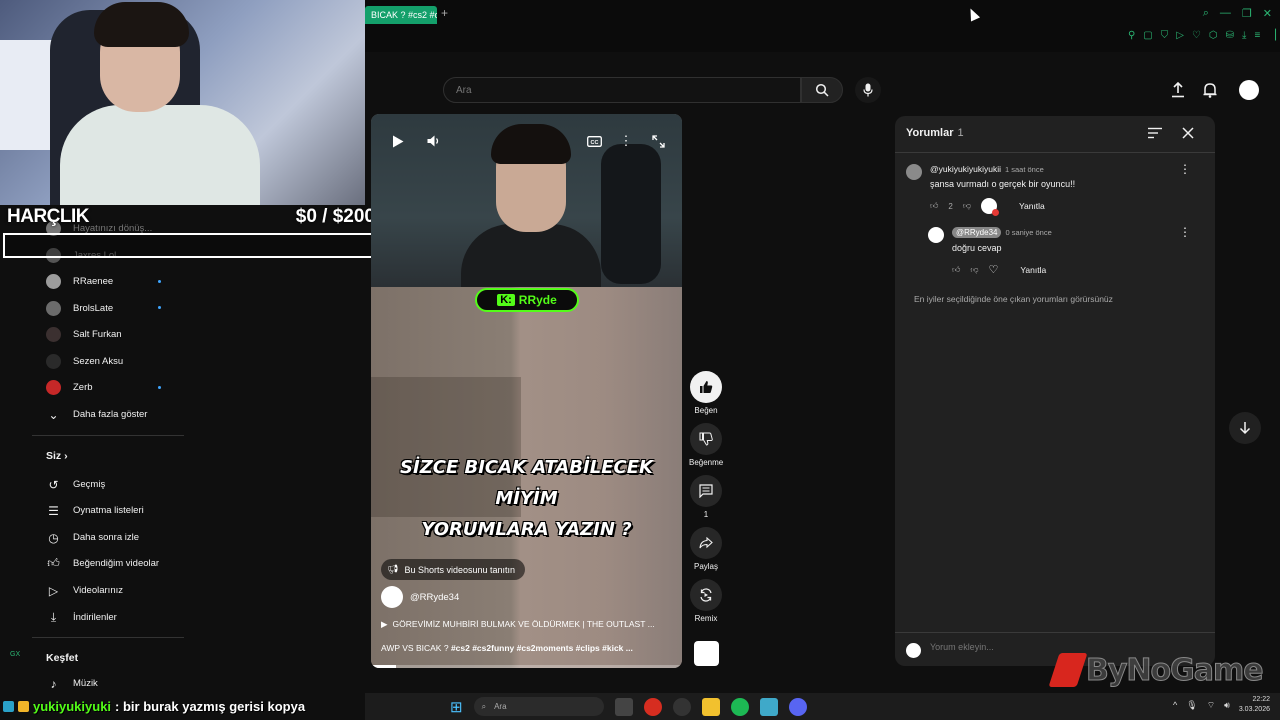  Describe the element at coordinates (108, 435) in the screenshot. I see `sidebar-divider` at that location.